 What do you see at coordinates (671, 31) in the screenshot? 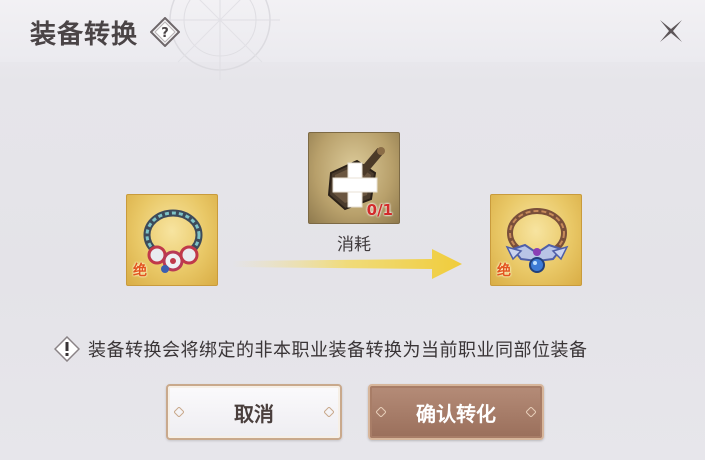
I see `close-icon` at bounding box center [671, 31].